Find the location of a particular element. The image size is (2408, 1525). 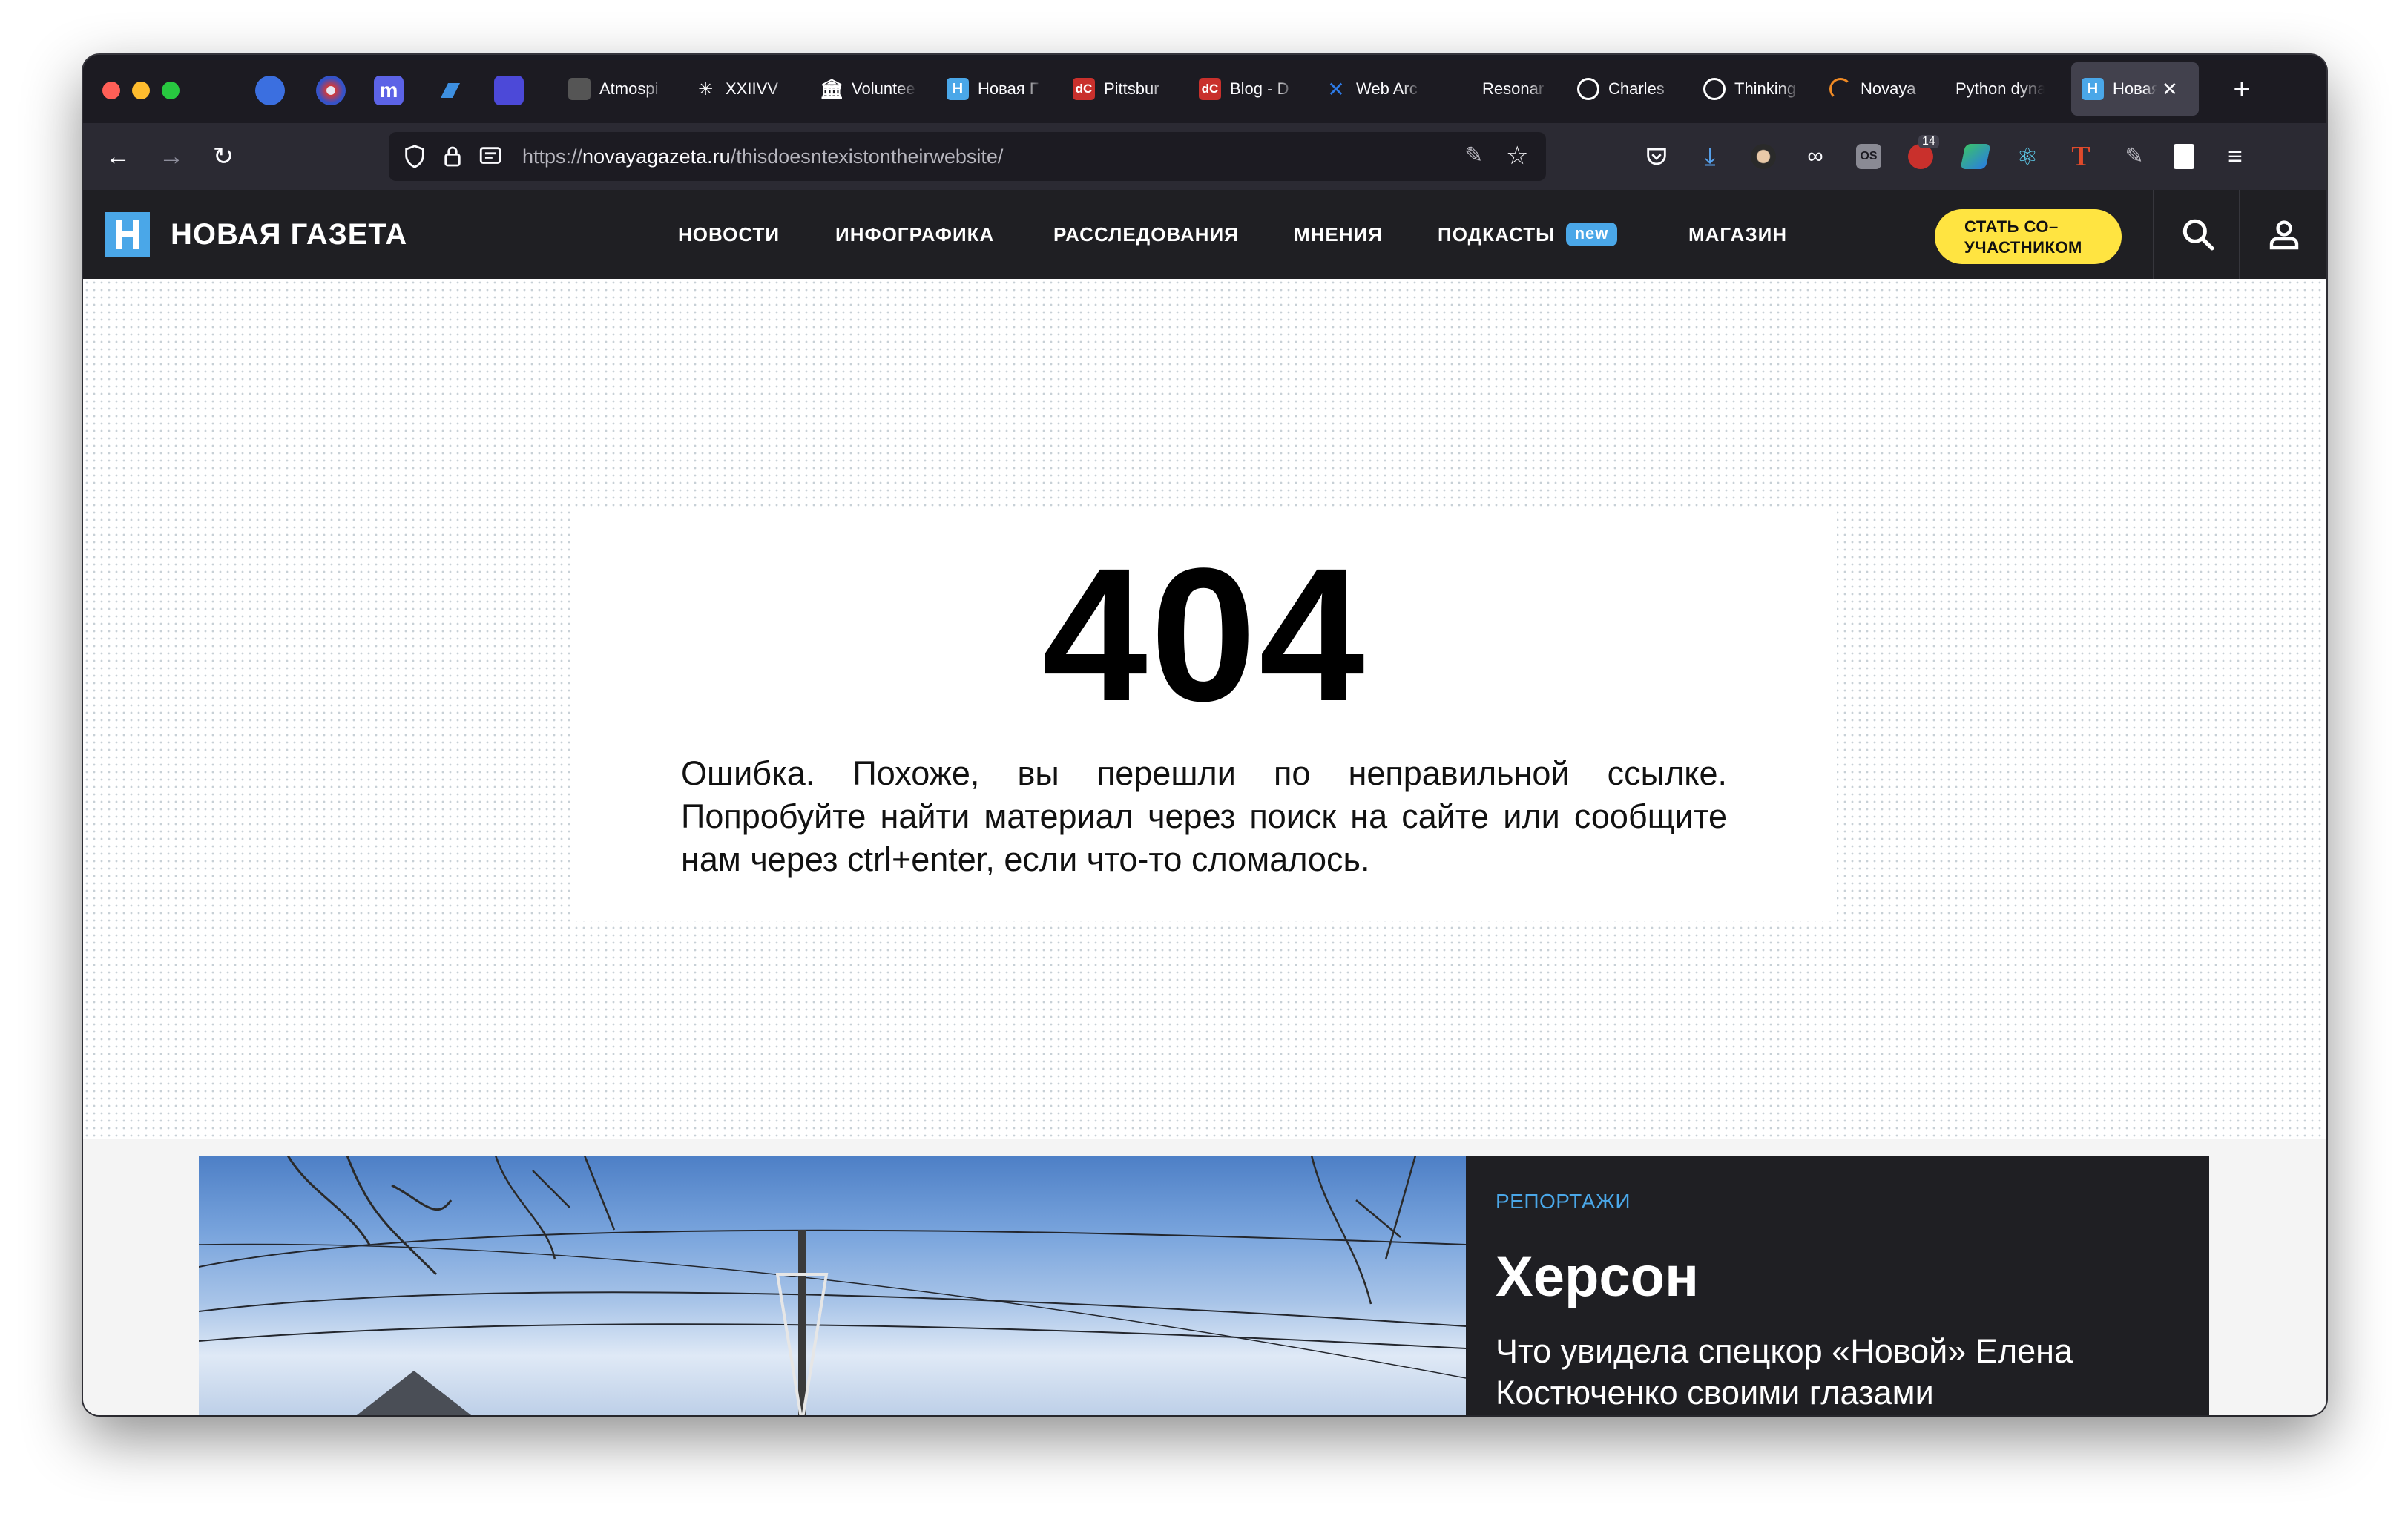

tab: dC Blog - D is located at coordinates (1247, 89).